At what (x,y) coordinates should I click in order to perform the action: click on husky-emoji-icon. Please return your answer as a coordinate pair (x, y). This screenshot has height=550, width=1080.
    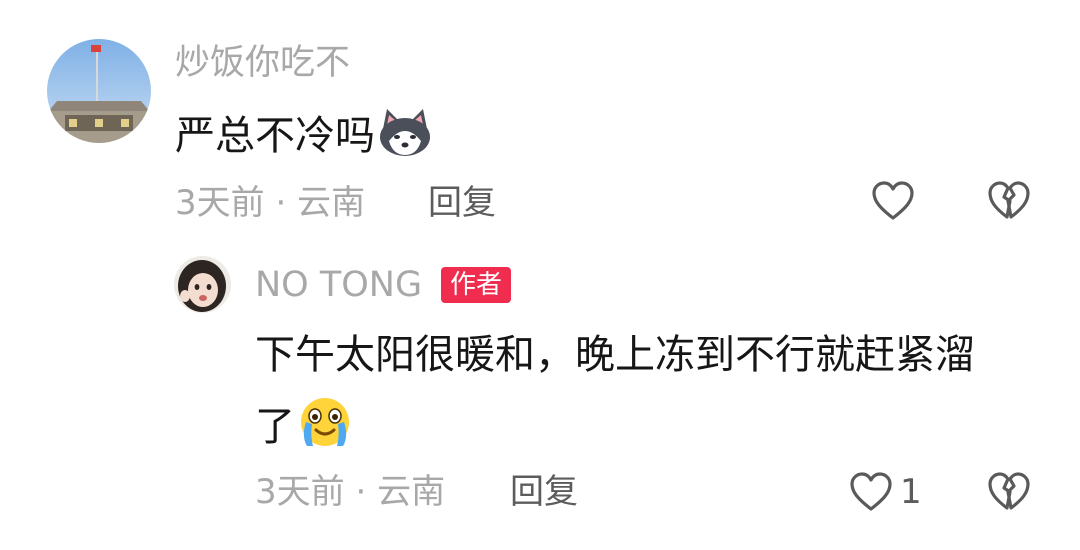
    Looking at the image, I should click on (405, 138).